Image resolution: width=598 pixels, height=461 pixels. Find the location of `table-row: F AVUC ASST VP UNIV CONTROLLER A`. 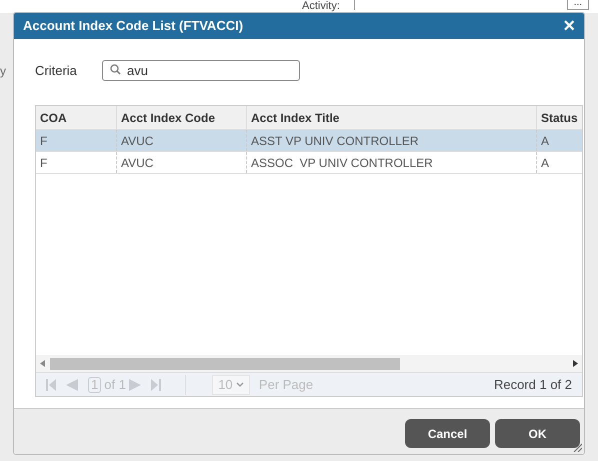

table-row: F AVUC ASST VP UNIV CONTROLLER A is located at coordinates (309, 141).